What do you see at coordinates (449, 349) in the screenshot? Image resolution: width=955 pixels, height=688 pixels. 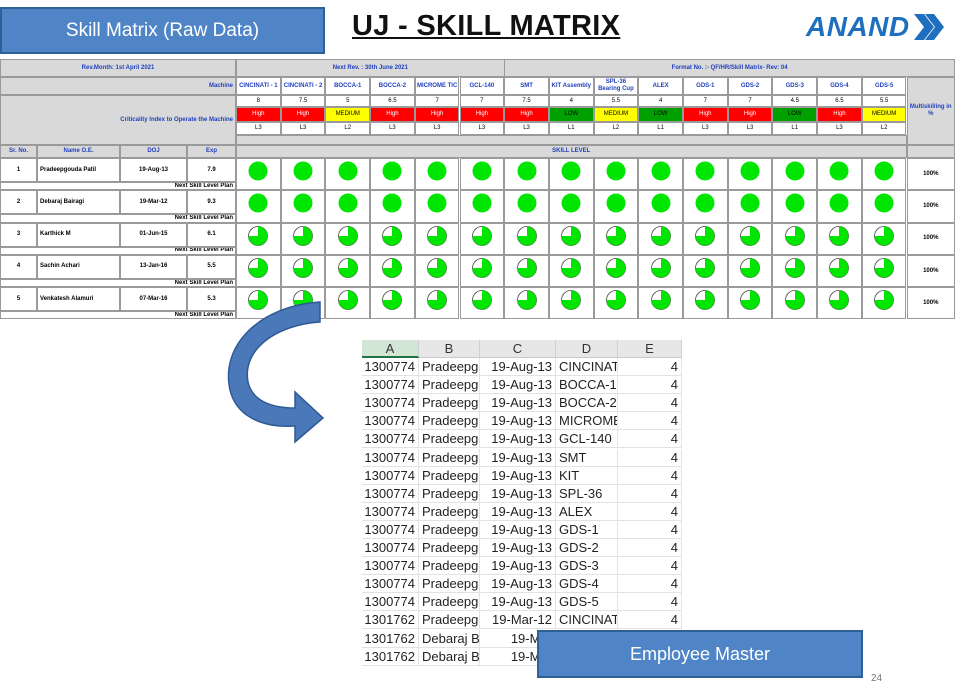 I see `sheet-column-header: B` at bounding box center [449, 349].